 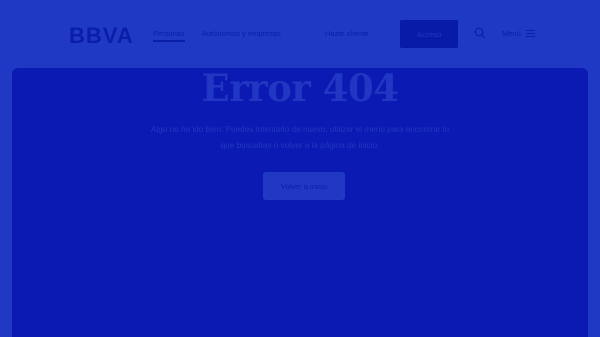 I want to click on svg-text: BBVA, so click(x=101, y=35).